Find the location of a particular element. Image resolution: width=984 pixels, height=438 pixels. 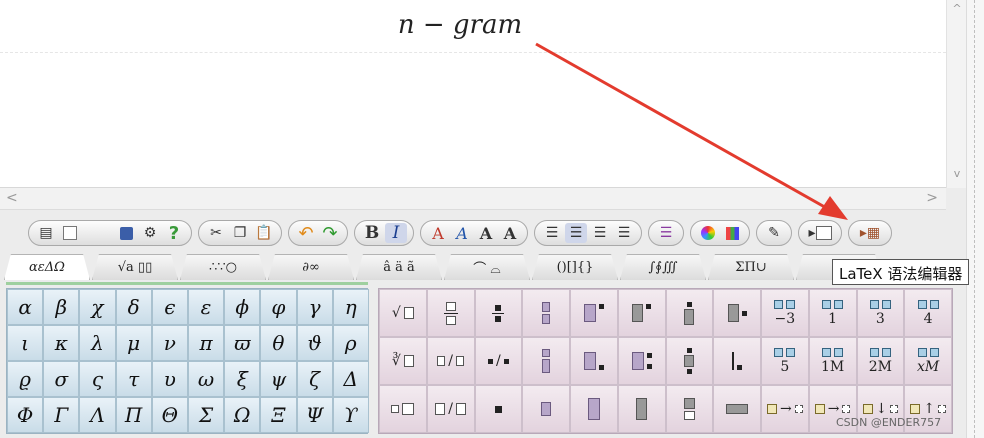

tab-greek: αεΔΩ is located at coordinates (47, 267).